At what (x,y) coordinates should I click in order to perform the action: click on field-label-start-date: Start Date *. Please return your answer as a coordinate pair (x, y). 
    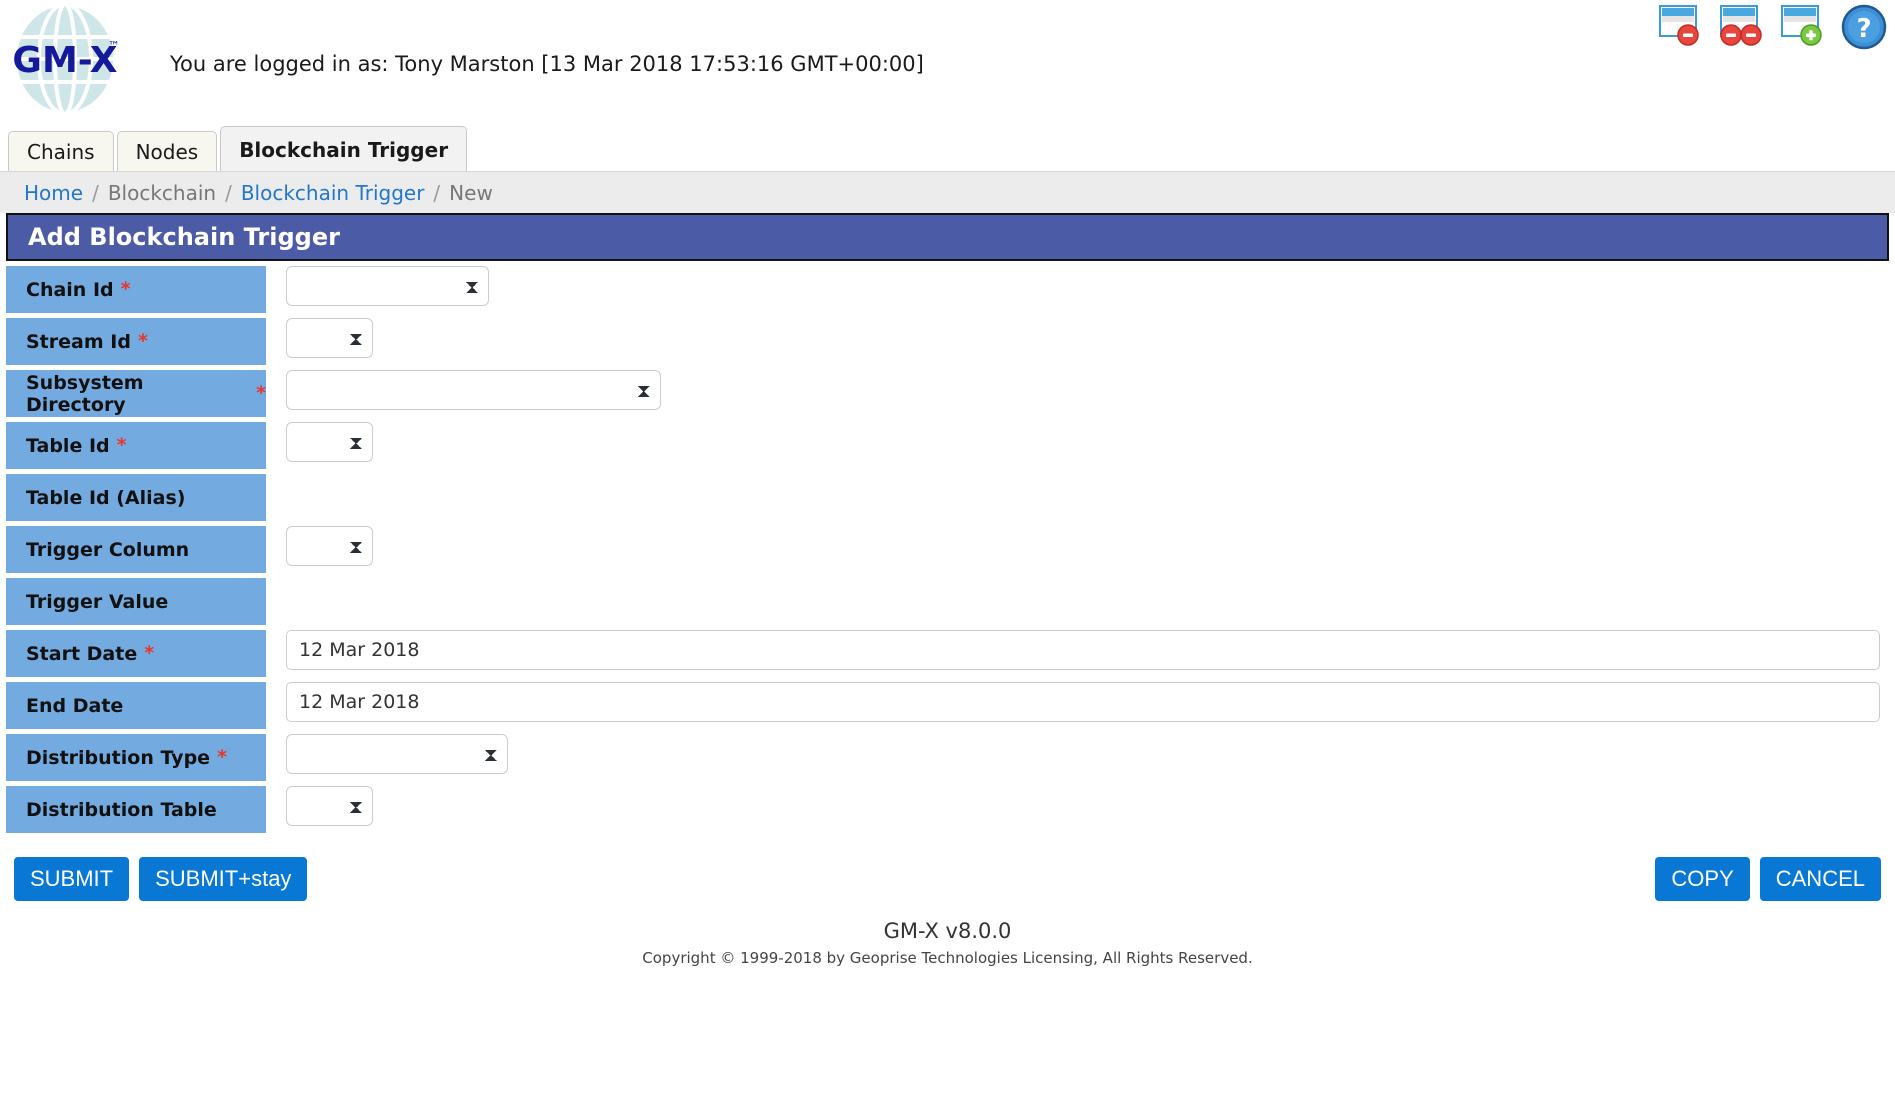
    Looking at the image, I should click on (136, 653).